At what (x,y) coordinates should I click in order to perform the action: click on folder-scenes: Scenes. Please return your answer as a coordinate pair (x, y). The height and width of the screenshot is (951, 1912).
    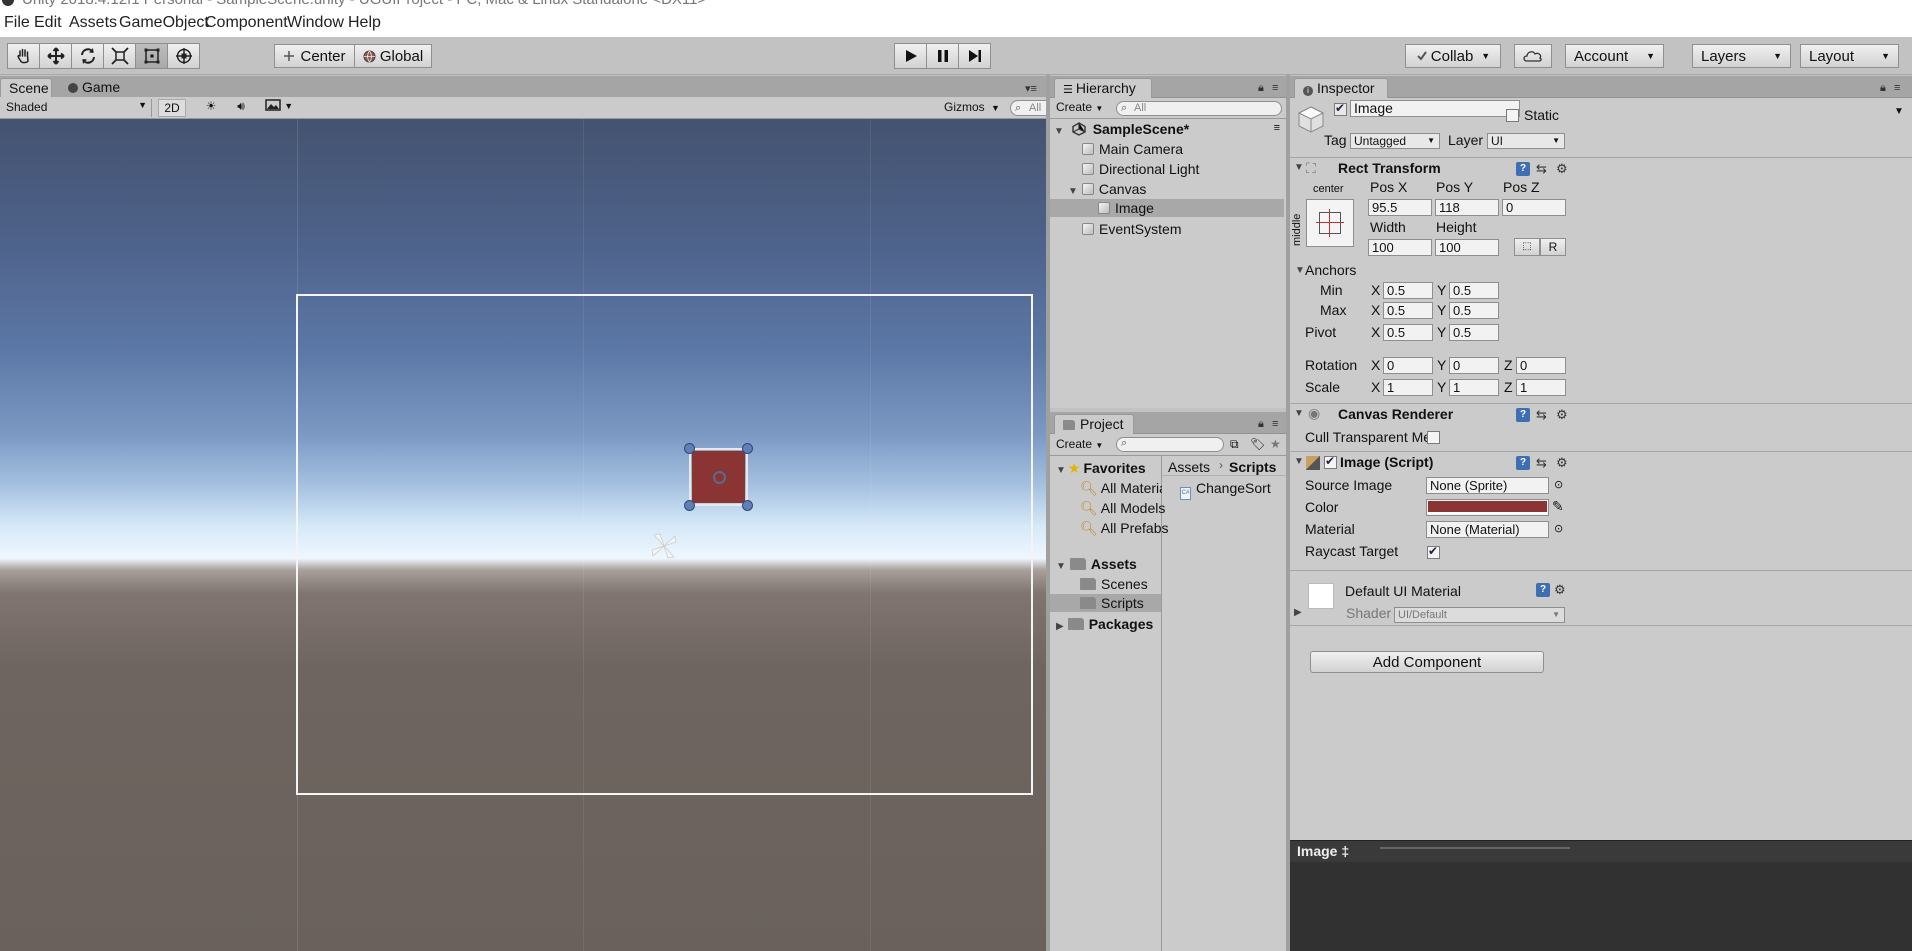
    Looking at the image, I should click on (1114, 584).